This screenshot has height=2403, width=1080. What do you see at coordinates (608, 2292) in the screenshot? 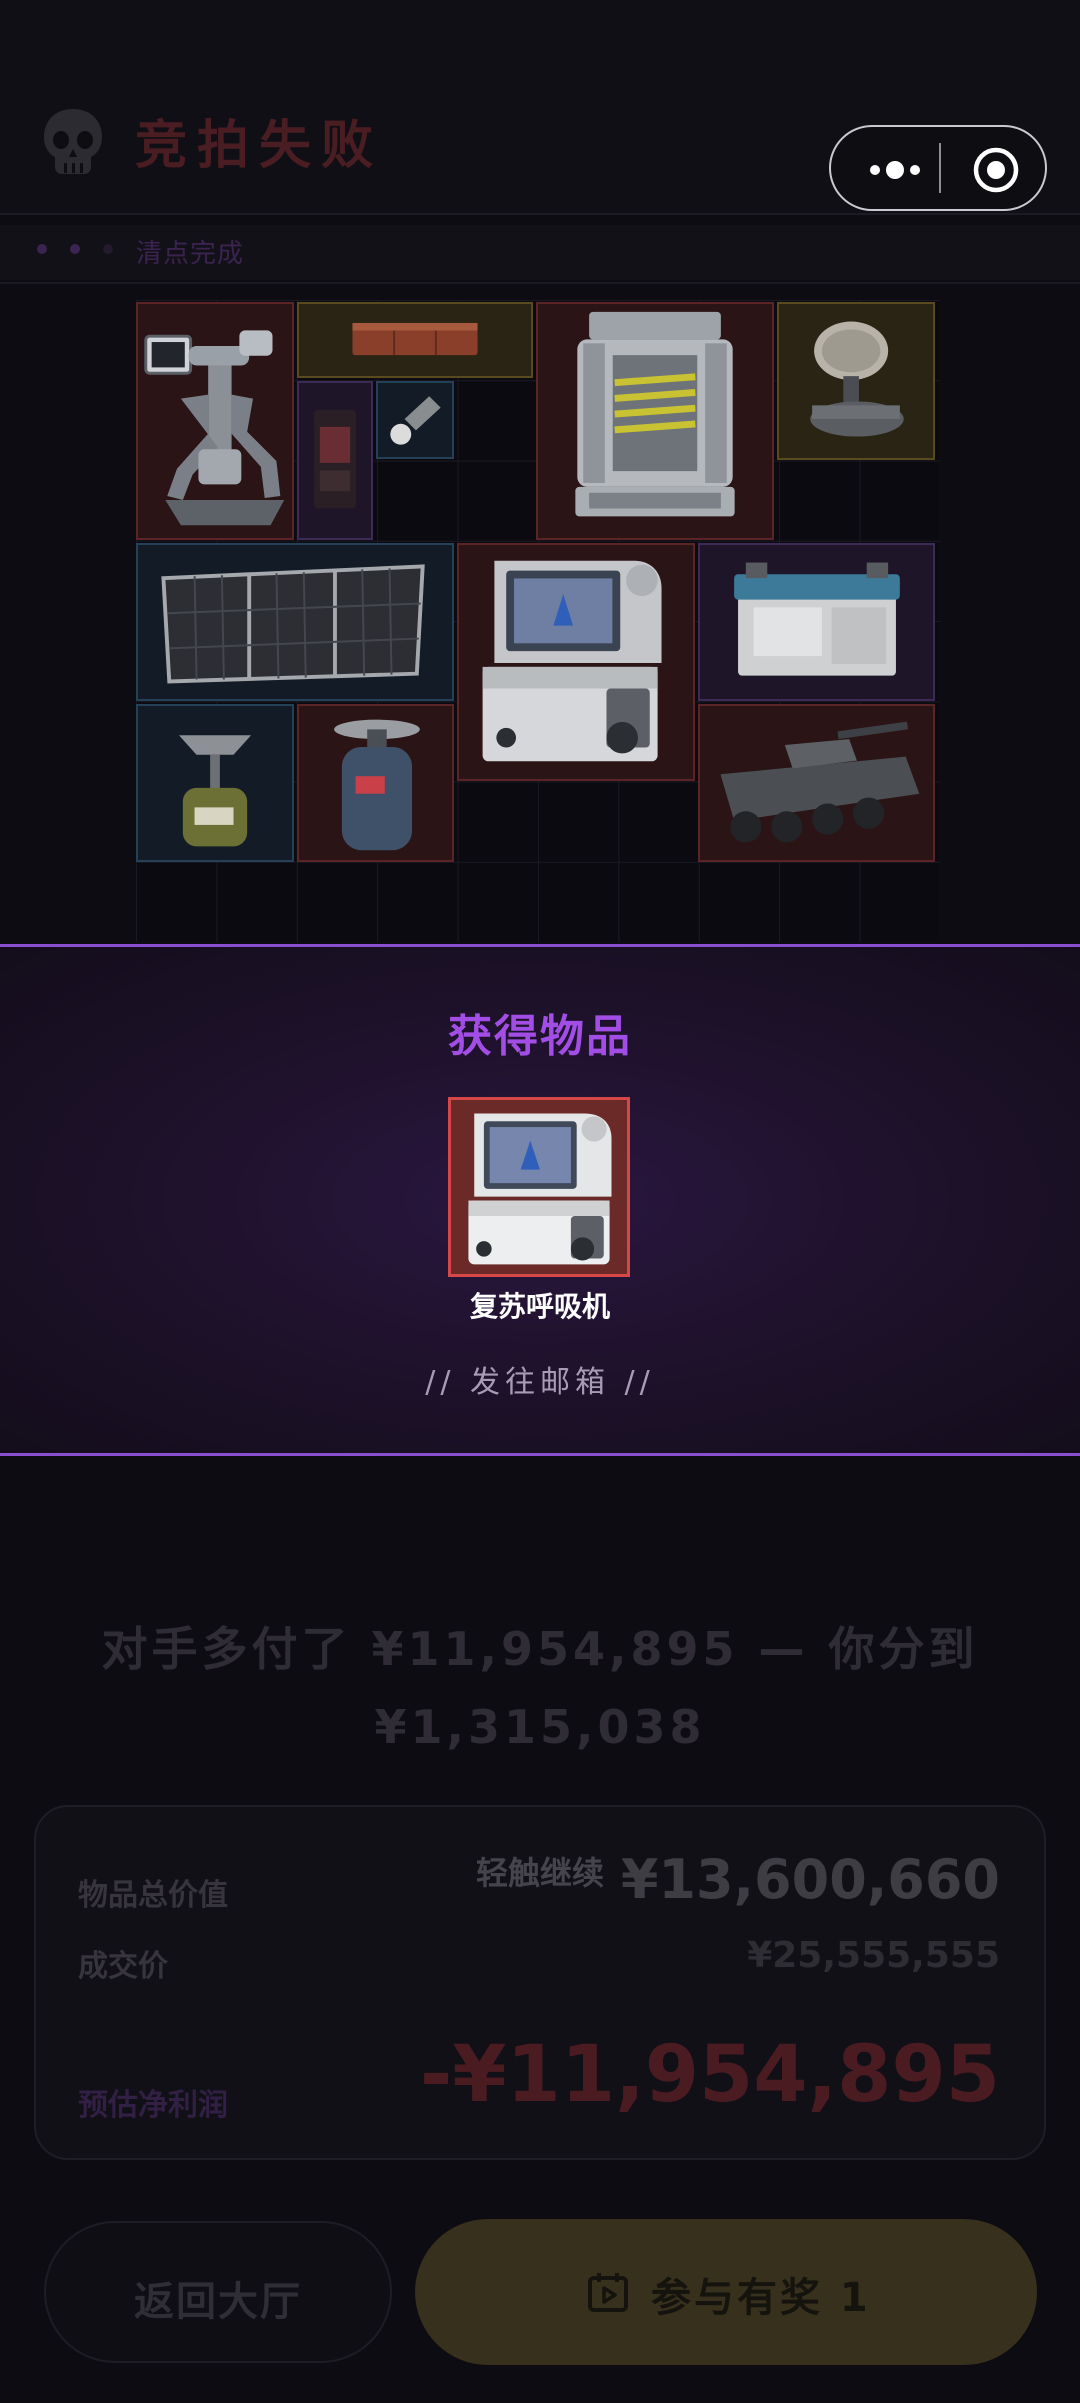
I see `video-calendar-icon` at bounding box center [608, 2292].